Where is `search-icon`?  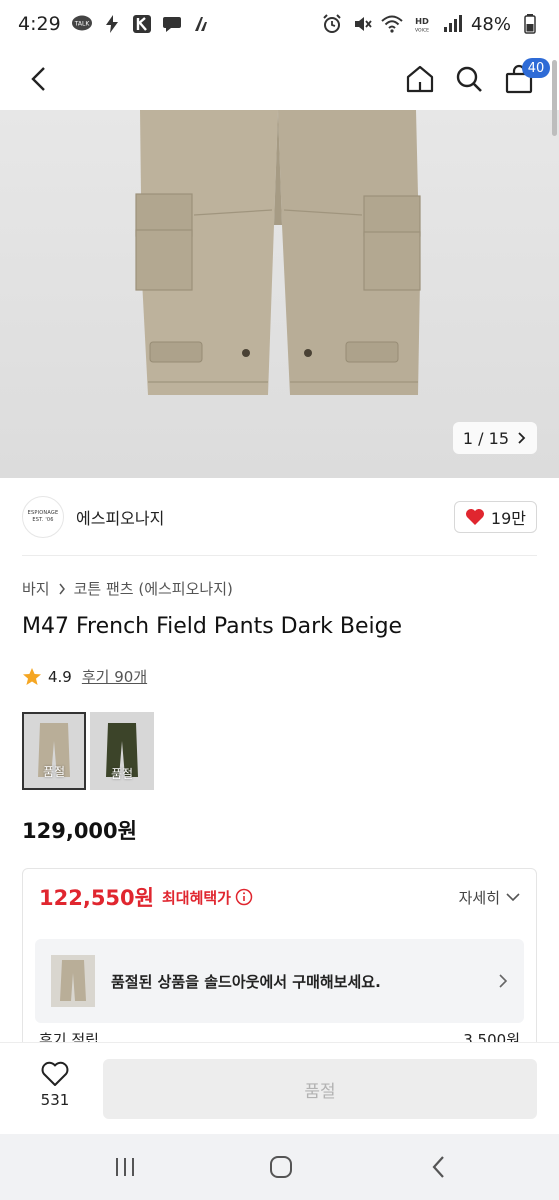
search-icon is located at coordinates (469, 79).